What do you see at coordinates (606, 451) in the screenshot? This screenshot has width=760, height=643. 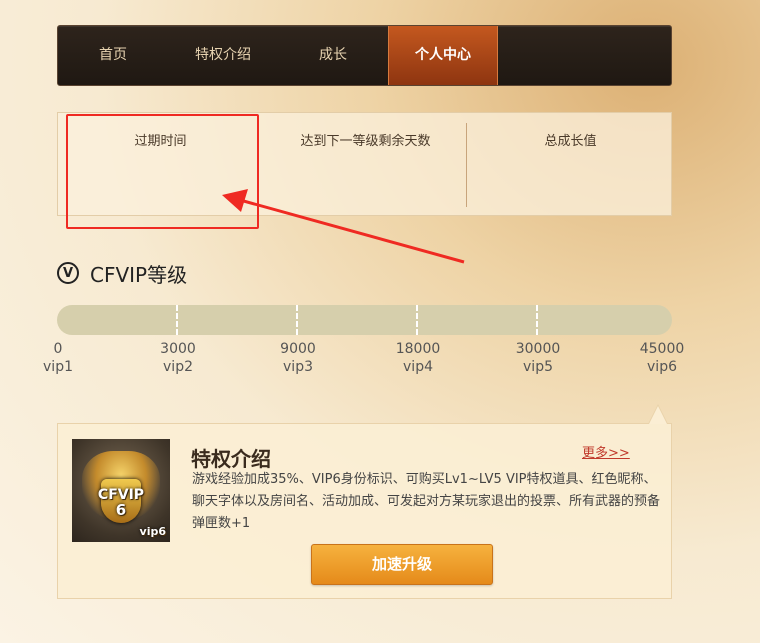 I see `more-link: 更多>>` at bounding box center [606, 451].